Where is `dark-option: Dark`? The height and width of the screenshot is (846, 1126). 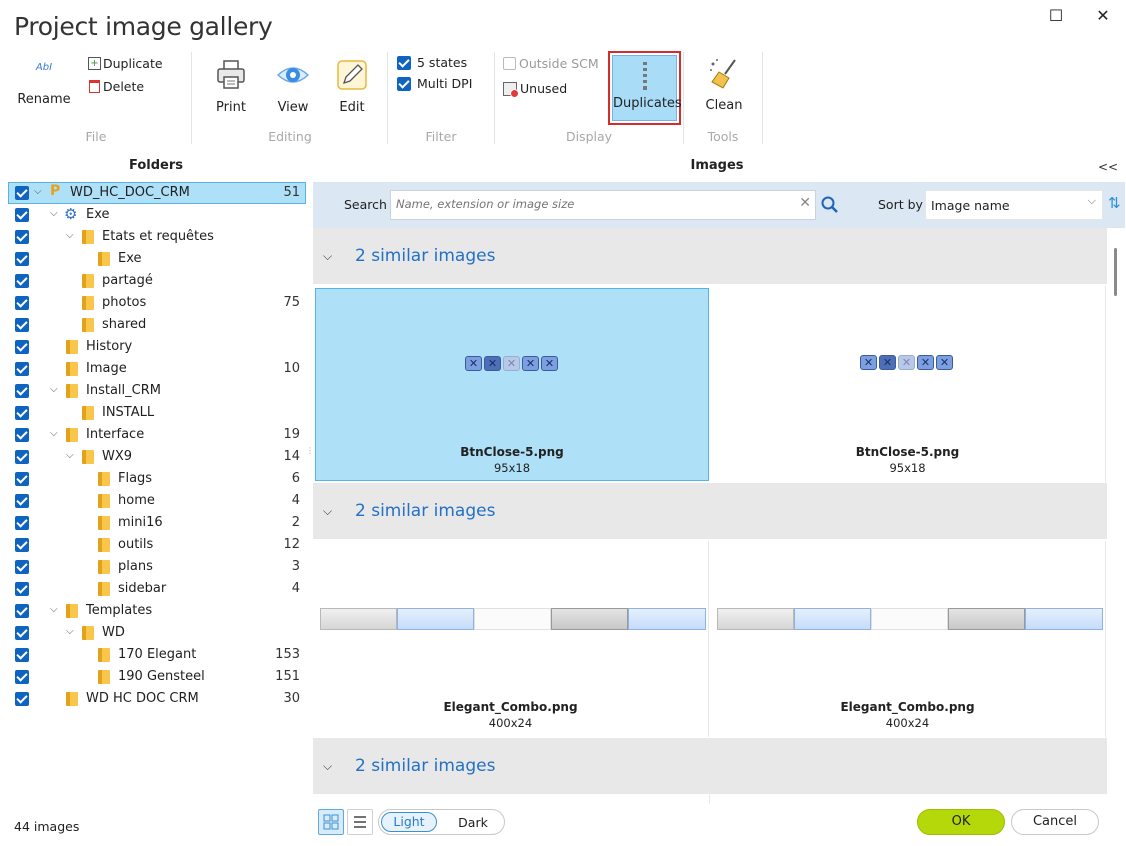
dark-option: Dark is located at coordinates (473, 822).